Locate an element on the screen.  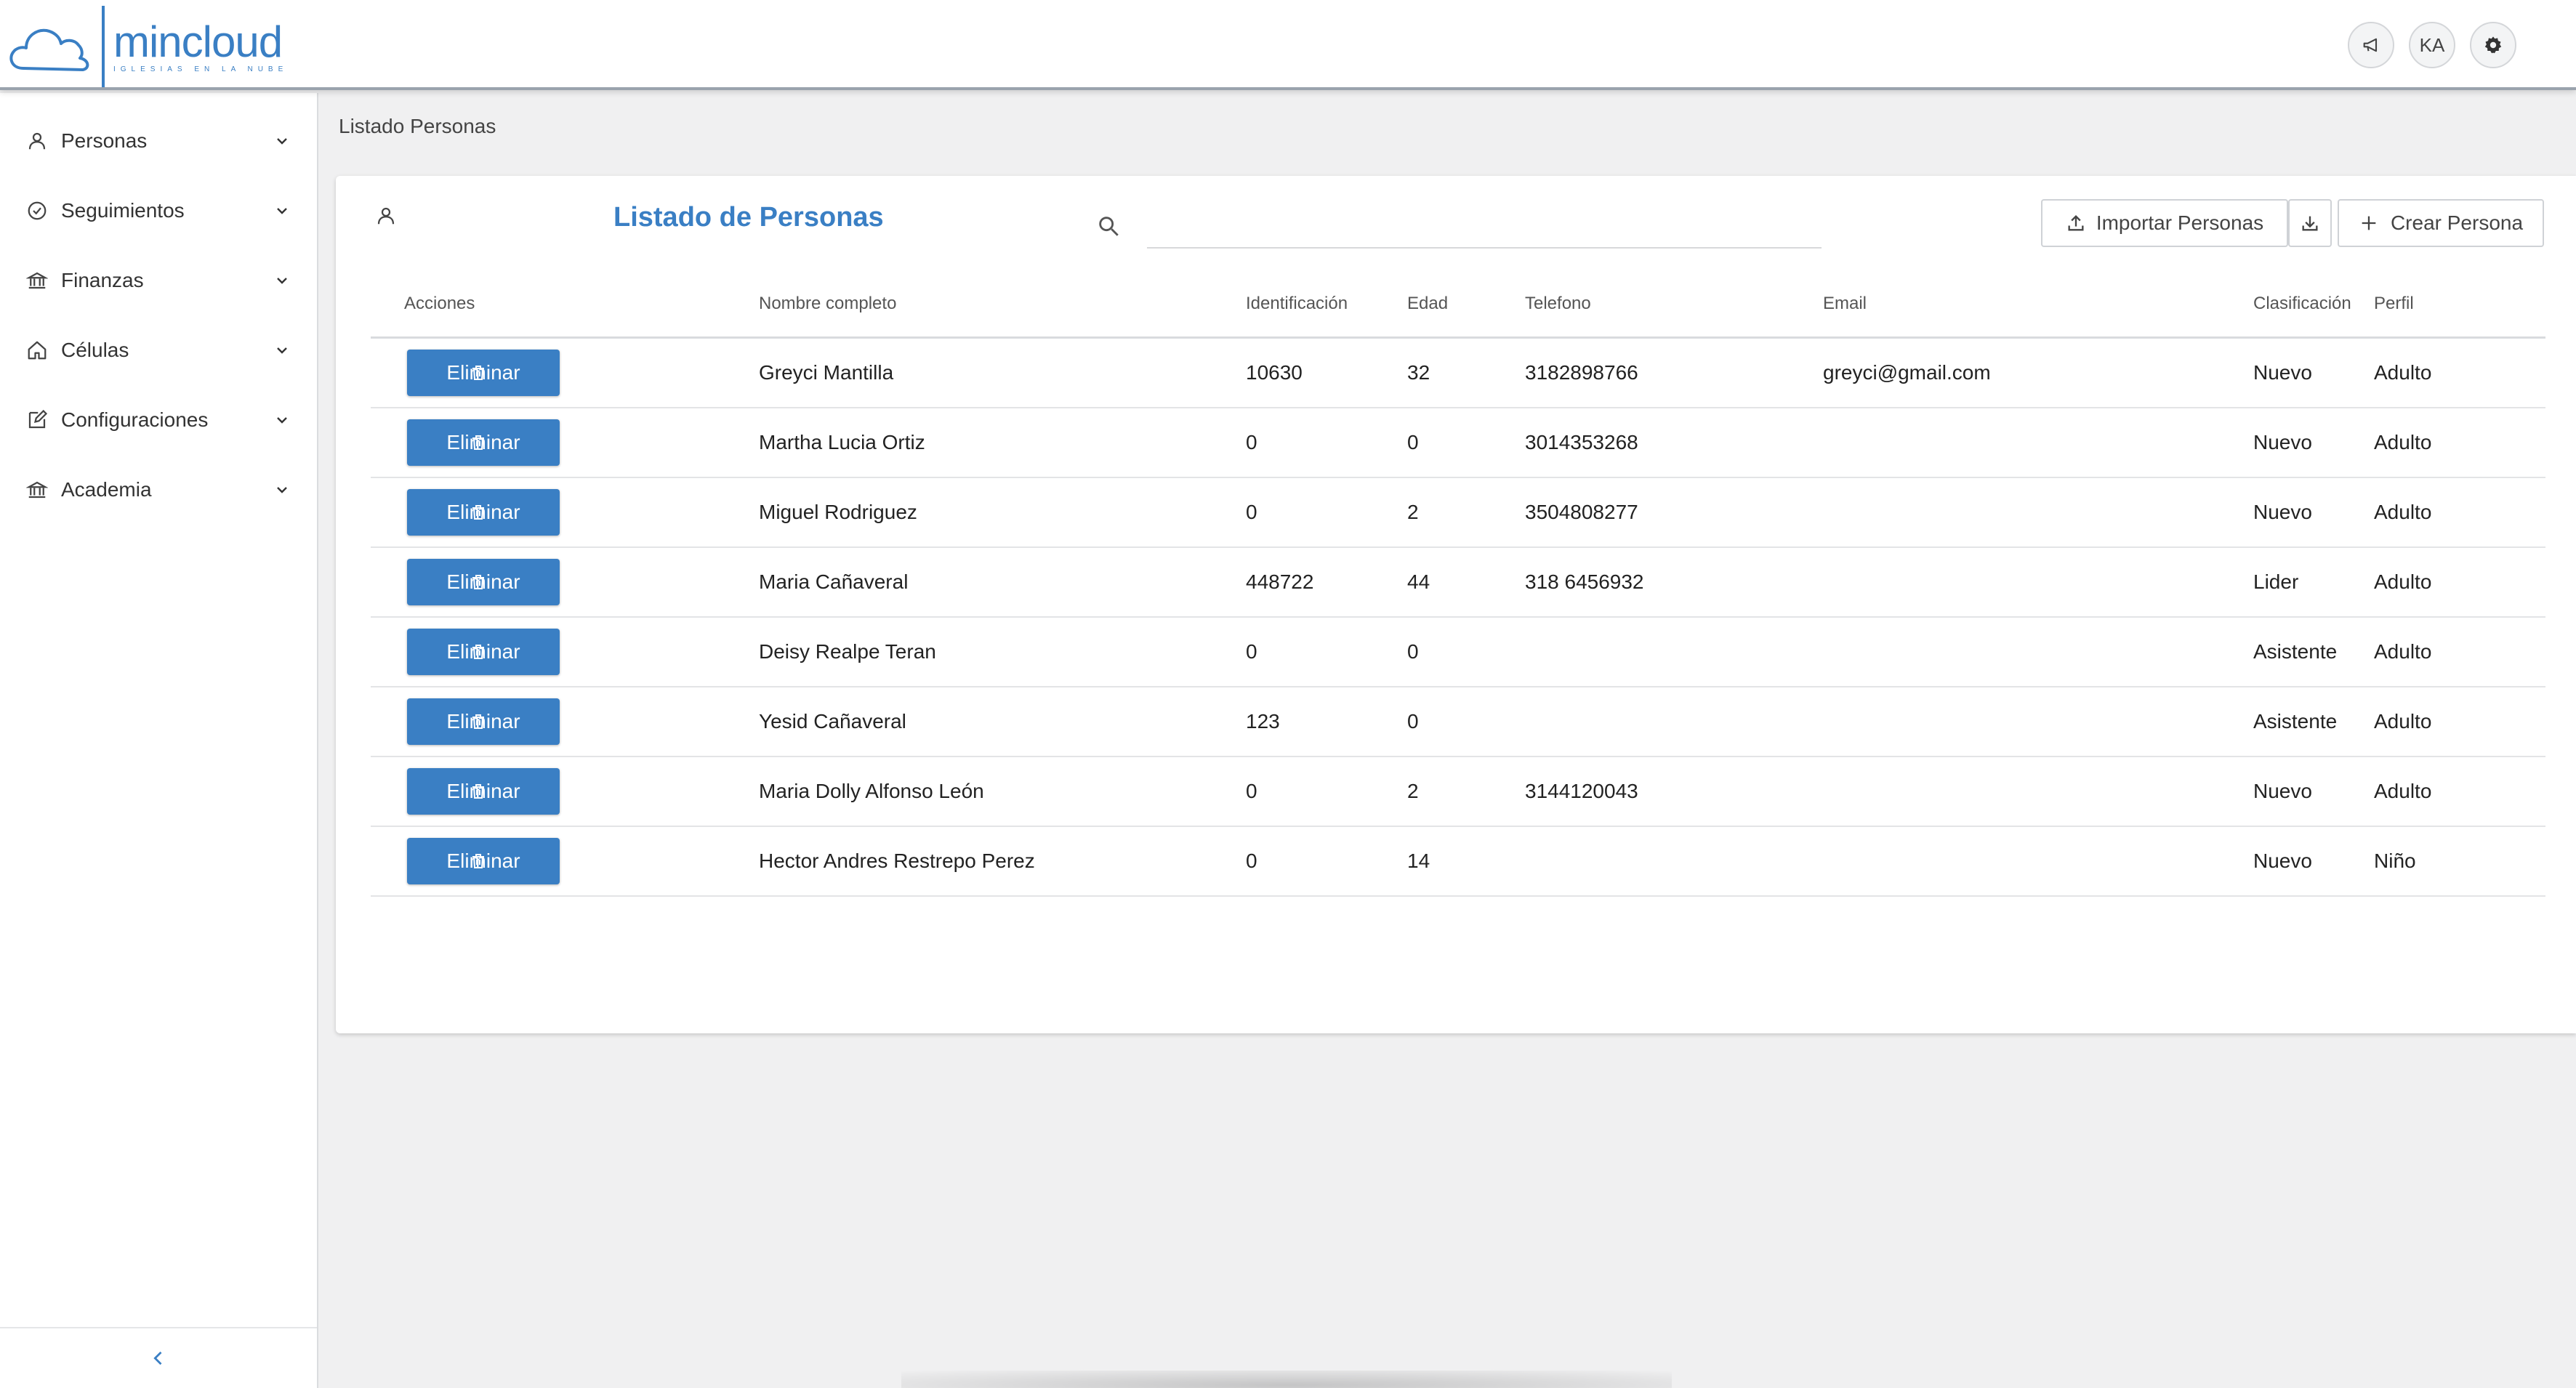
cell-name: Miguel Rodriguez is located at coordinates (838, 512).